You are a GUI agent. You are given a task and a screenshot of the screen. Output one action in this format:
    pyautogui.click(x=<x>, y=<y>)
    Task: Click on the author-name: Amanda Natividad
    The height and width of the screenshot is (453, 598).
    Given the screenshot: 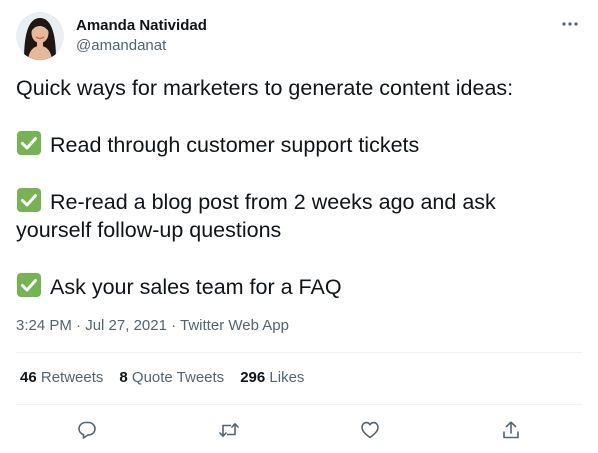 What is the action you would take?
    pyautogui.click(x=141, y=26)
    